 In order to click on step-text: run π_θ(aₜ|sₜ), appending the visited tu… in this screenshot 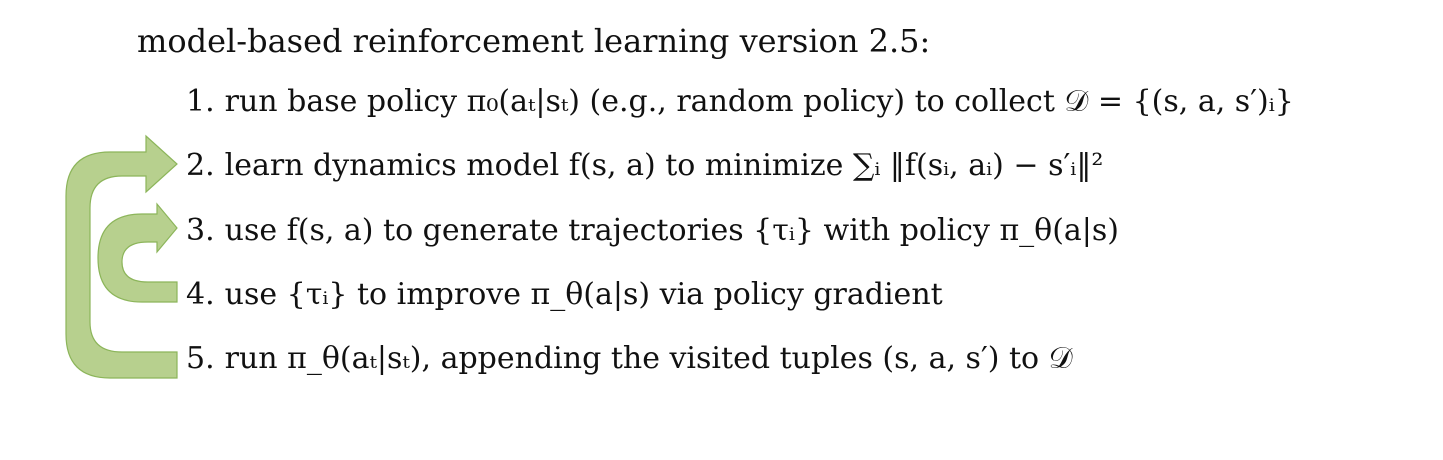, I will do `click(648, 358)`.